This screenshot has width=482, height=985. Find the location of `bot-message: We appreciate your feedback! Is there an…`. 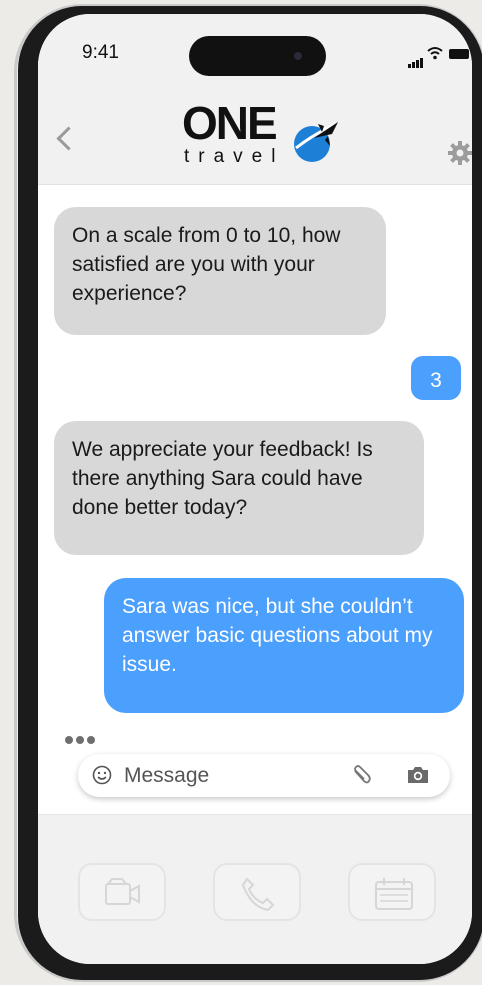

bot-message: We appreciate your feedback! Is there an… is located at coordinates (239, 488).